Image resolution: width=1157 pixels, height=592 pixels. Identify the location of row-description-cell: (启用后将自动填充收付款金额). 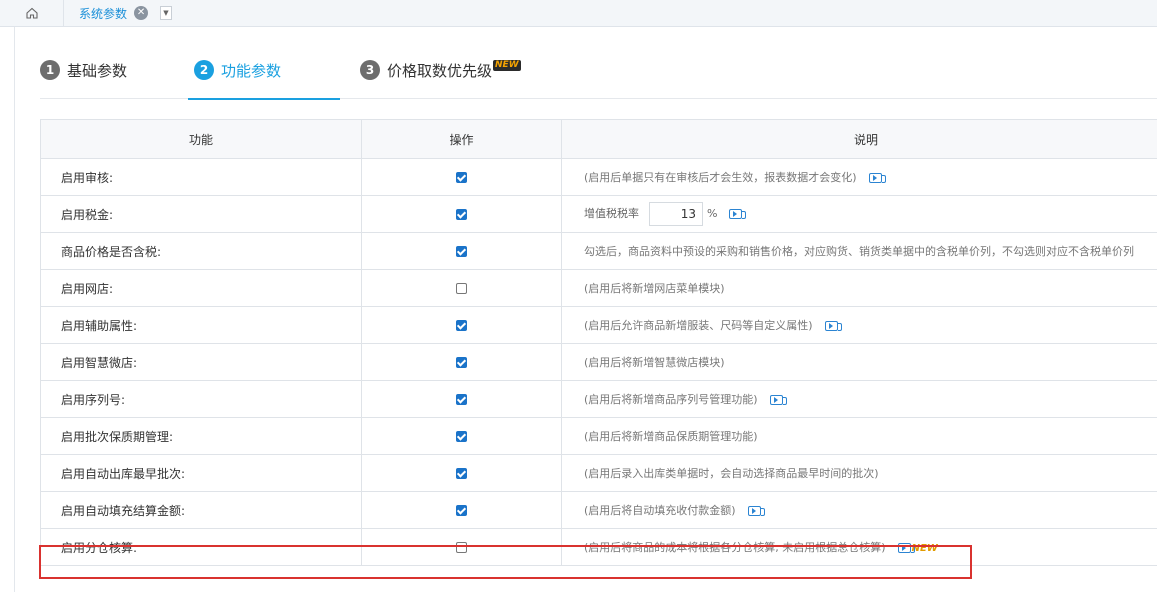
(859, 510).